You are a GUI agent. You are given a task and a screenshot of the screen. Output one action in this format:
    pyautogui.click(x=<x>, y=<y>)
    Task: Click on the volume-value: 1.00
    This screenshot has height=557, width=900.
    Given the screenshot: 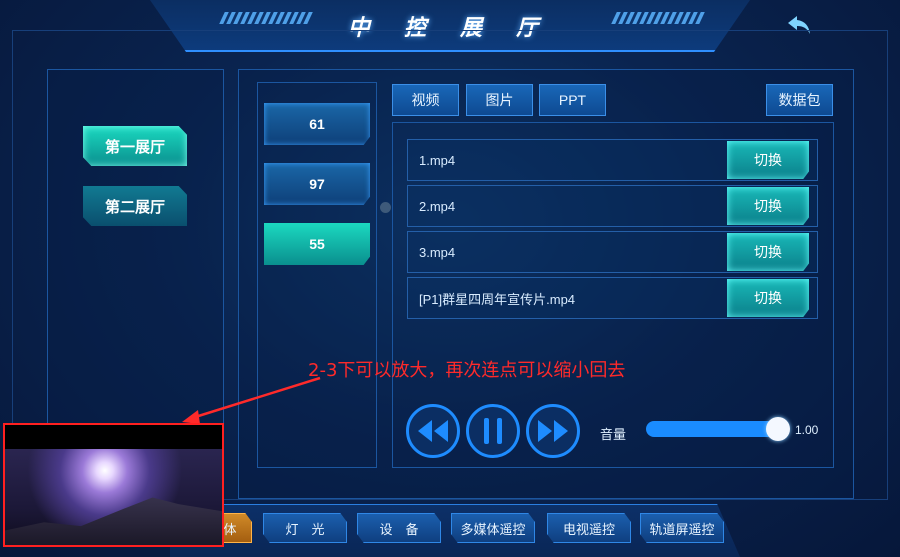 What is the action you would take?
    pyautogui.click(x=807, y=430)
    